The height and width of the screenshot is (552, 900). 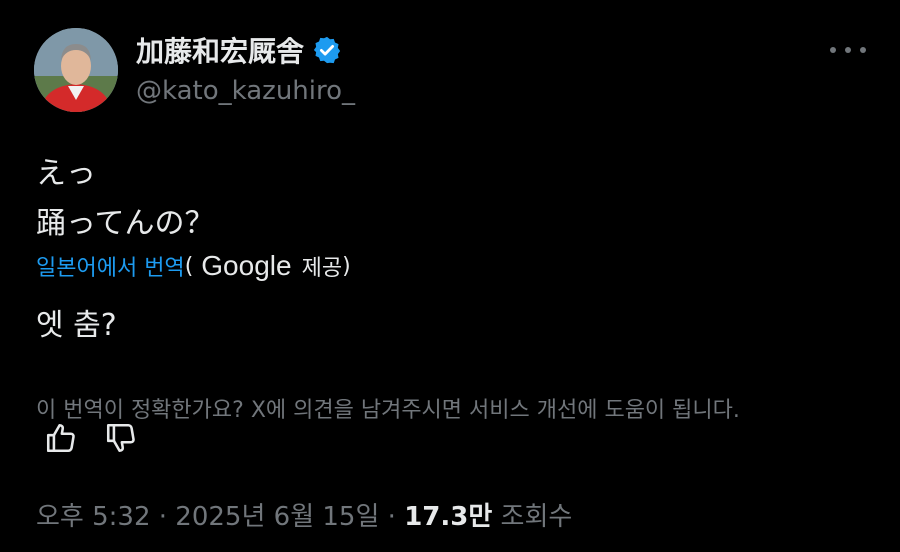 I want to click on author-handle: @kato_kazuhiro_, so click(x=245, y=91).